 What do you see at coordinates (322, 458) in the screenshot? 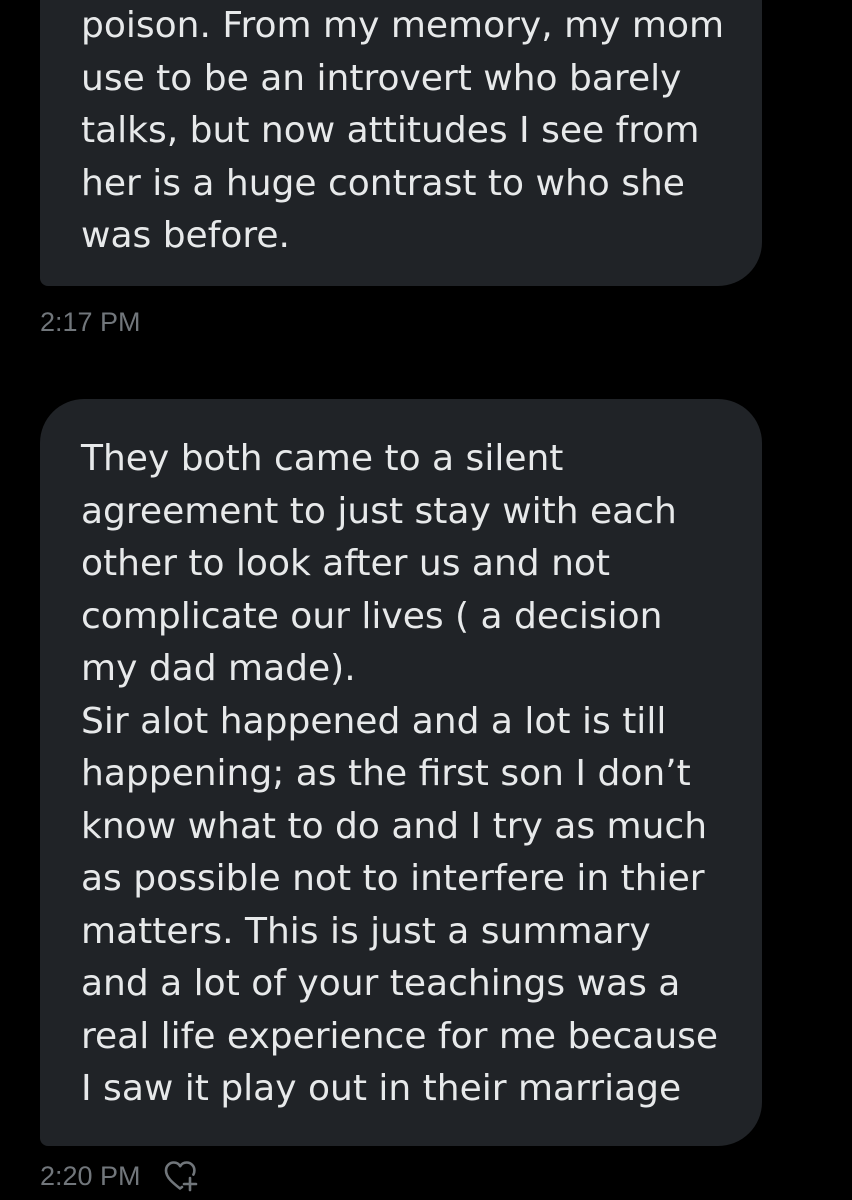
I see `message-text-line: They both came to a silent` at bounding box center [322, 458].